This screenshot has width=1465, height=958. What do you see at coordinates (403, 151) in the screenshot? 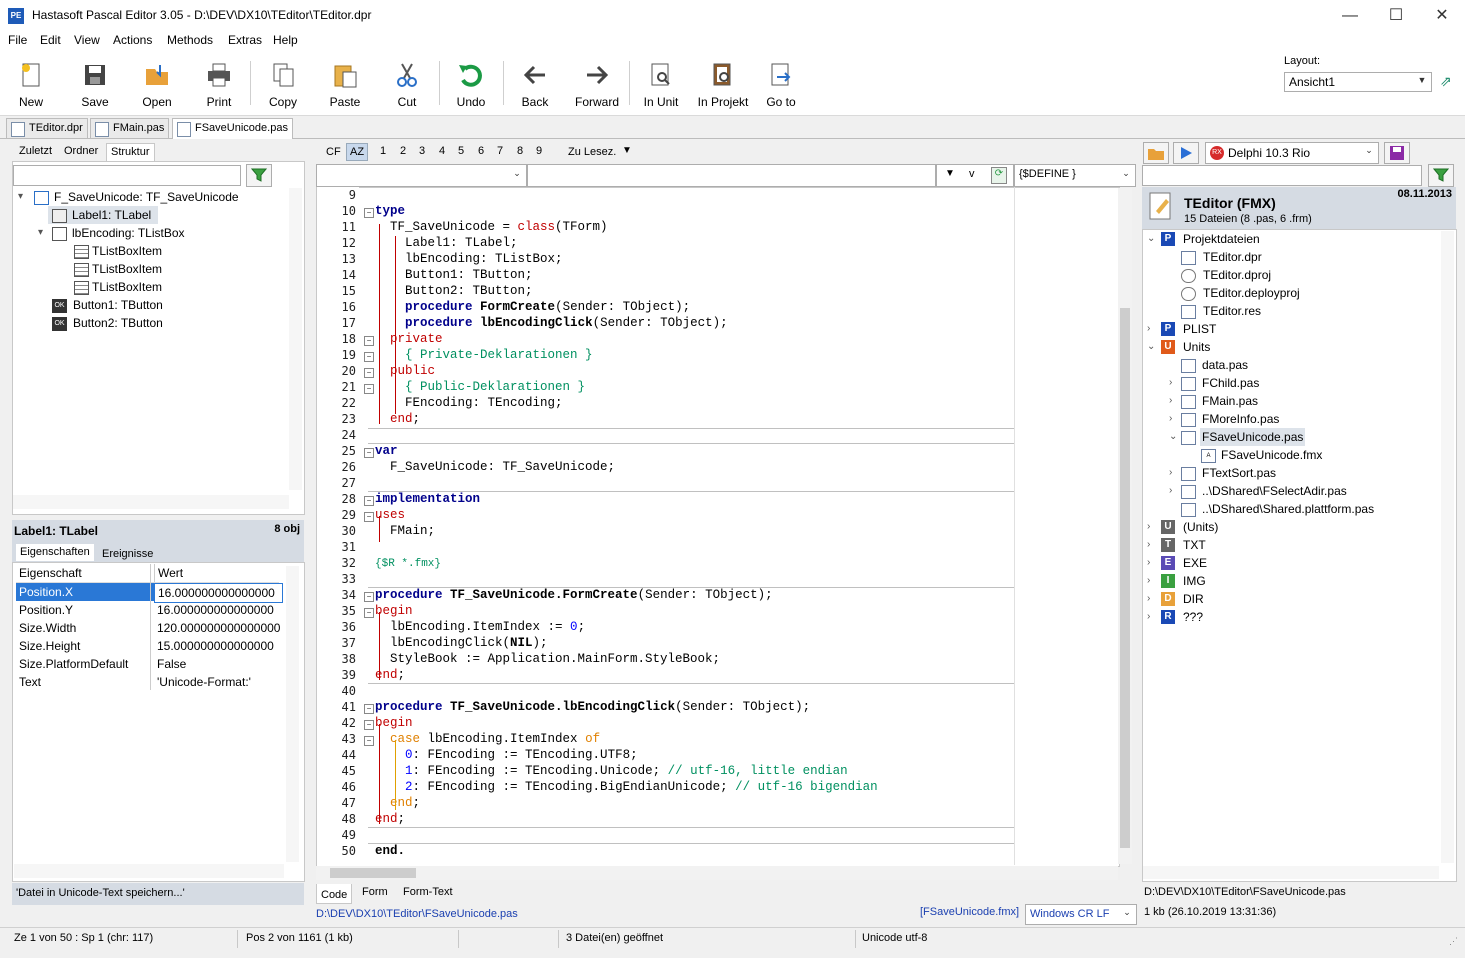
I see `bookmark-2-button: 2` at bounding box center [403, 151].